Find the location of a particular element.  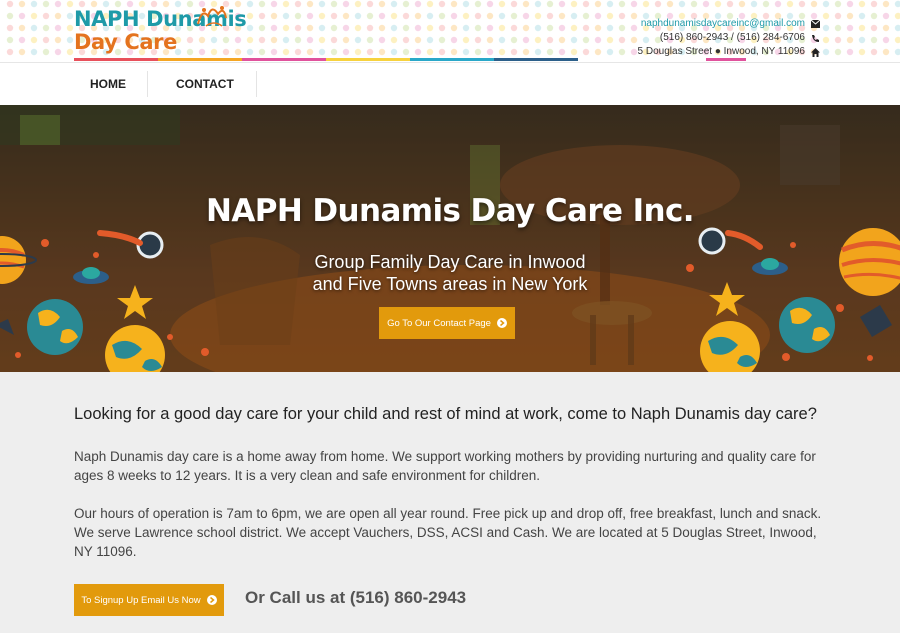

header-address: 5 Douglas Street ● Inwood, NY 11096 is located at coordinates (721, 51).